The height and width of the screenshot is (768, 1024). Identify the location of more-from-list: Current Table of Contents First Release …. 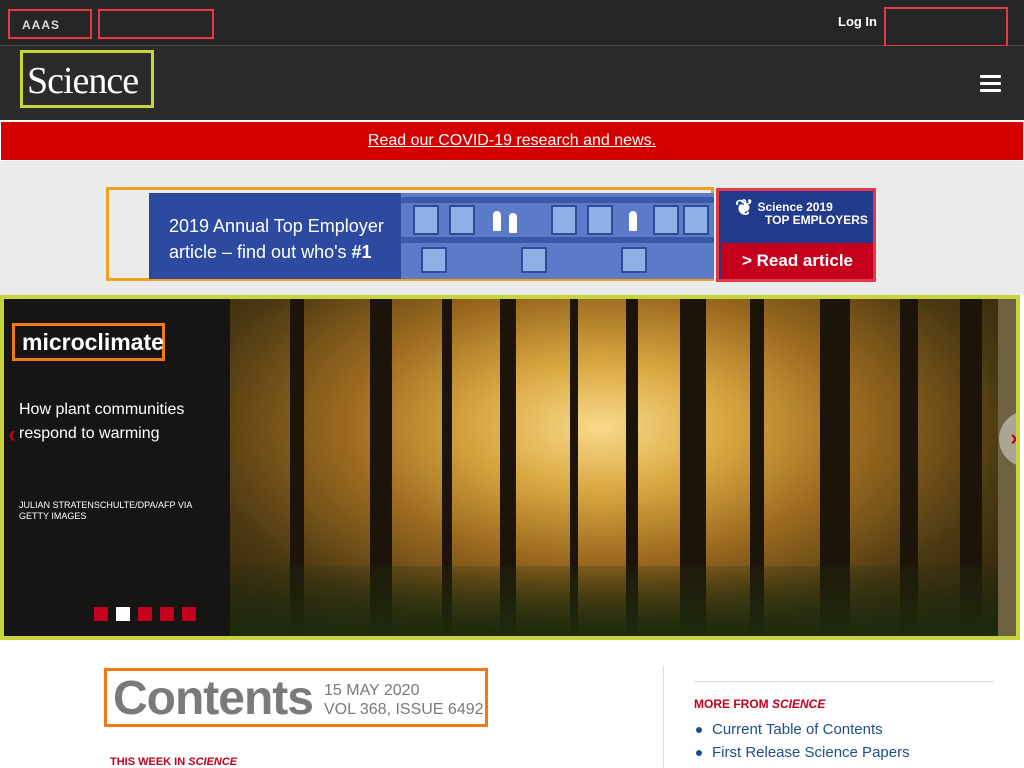
(803, 741).